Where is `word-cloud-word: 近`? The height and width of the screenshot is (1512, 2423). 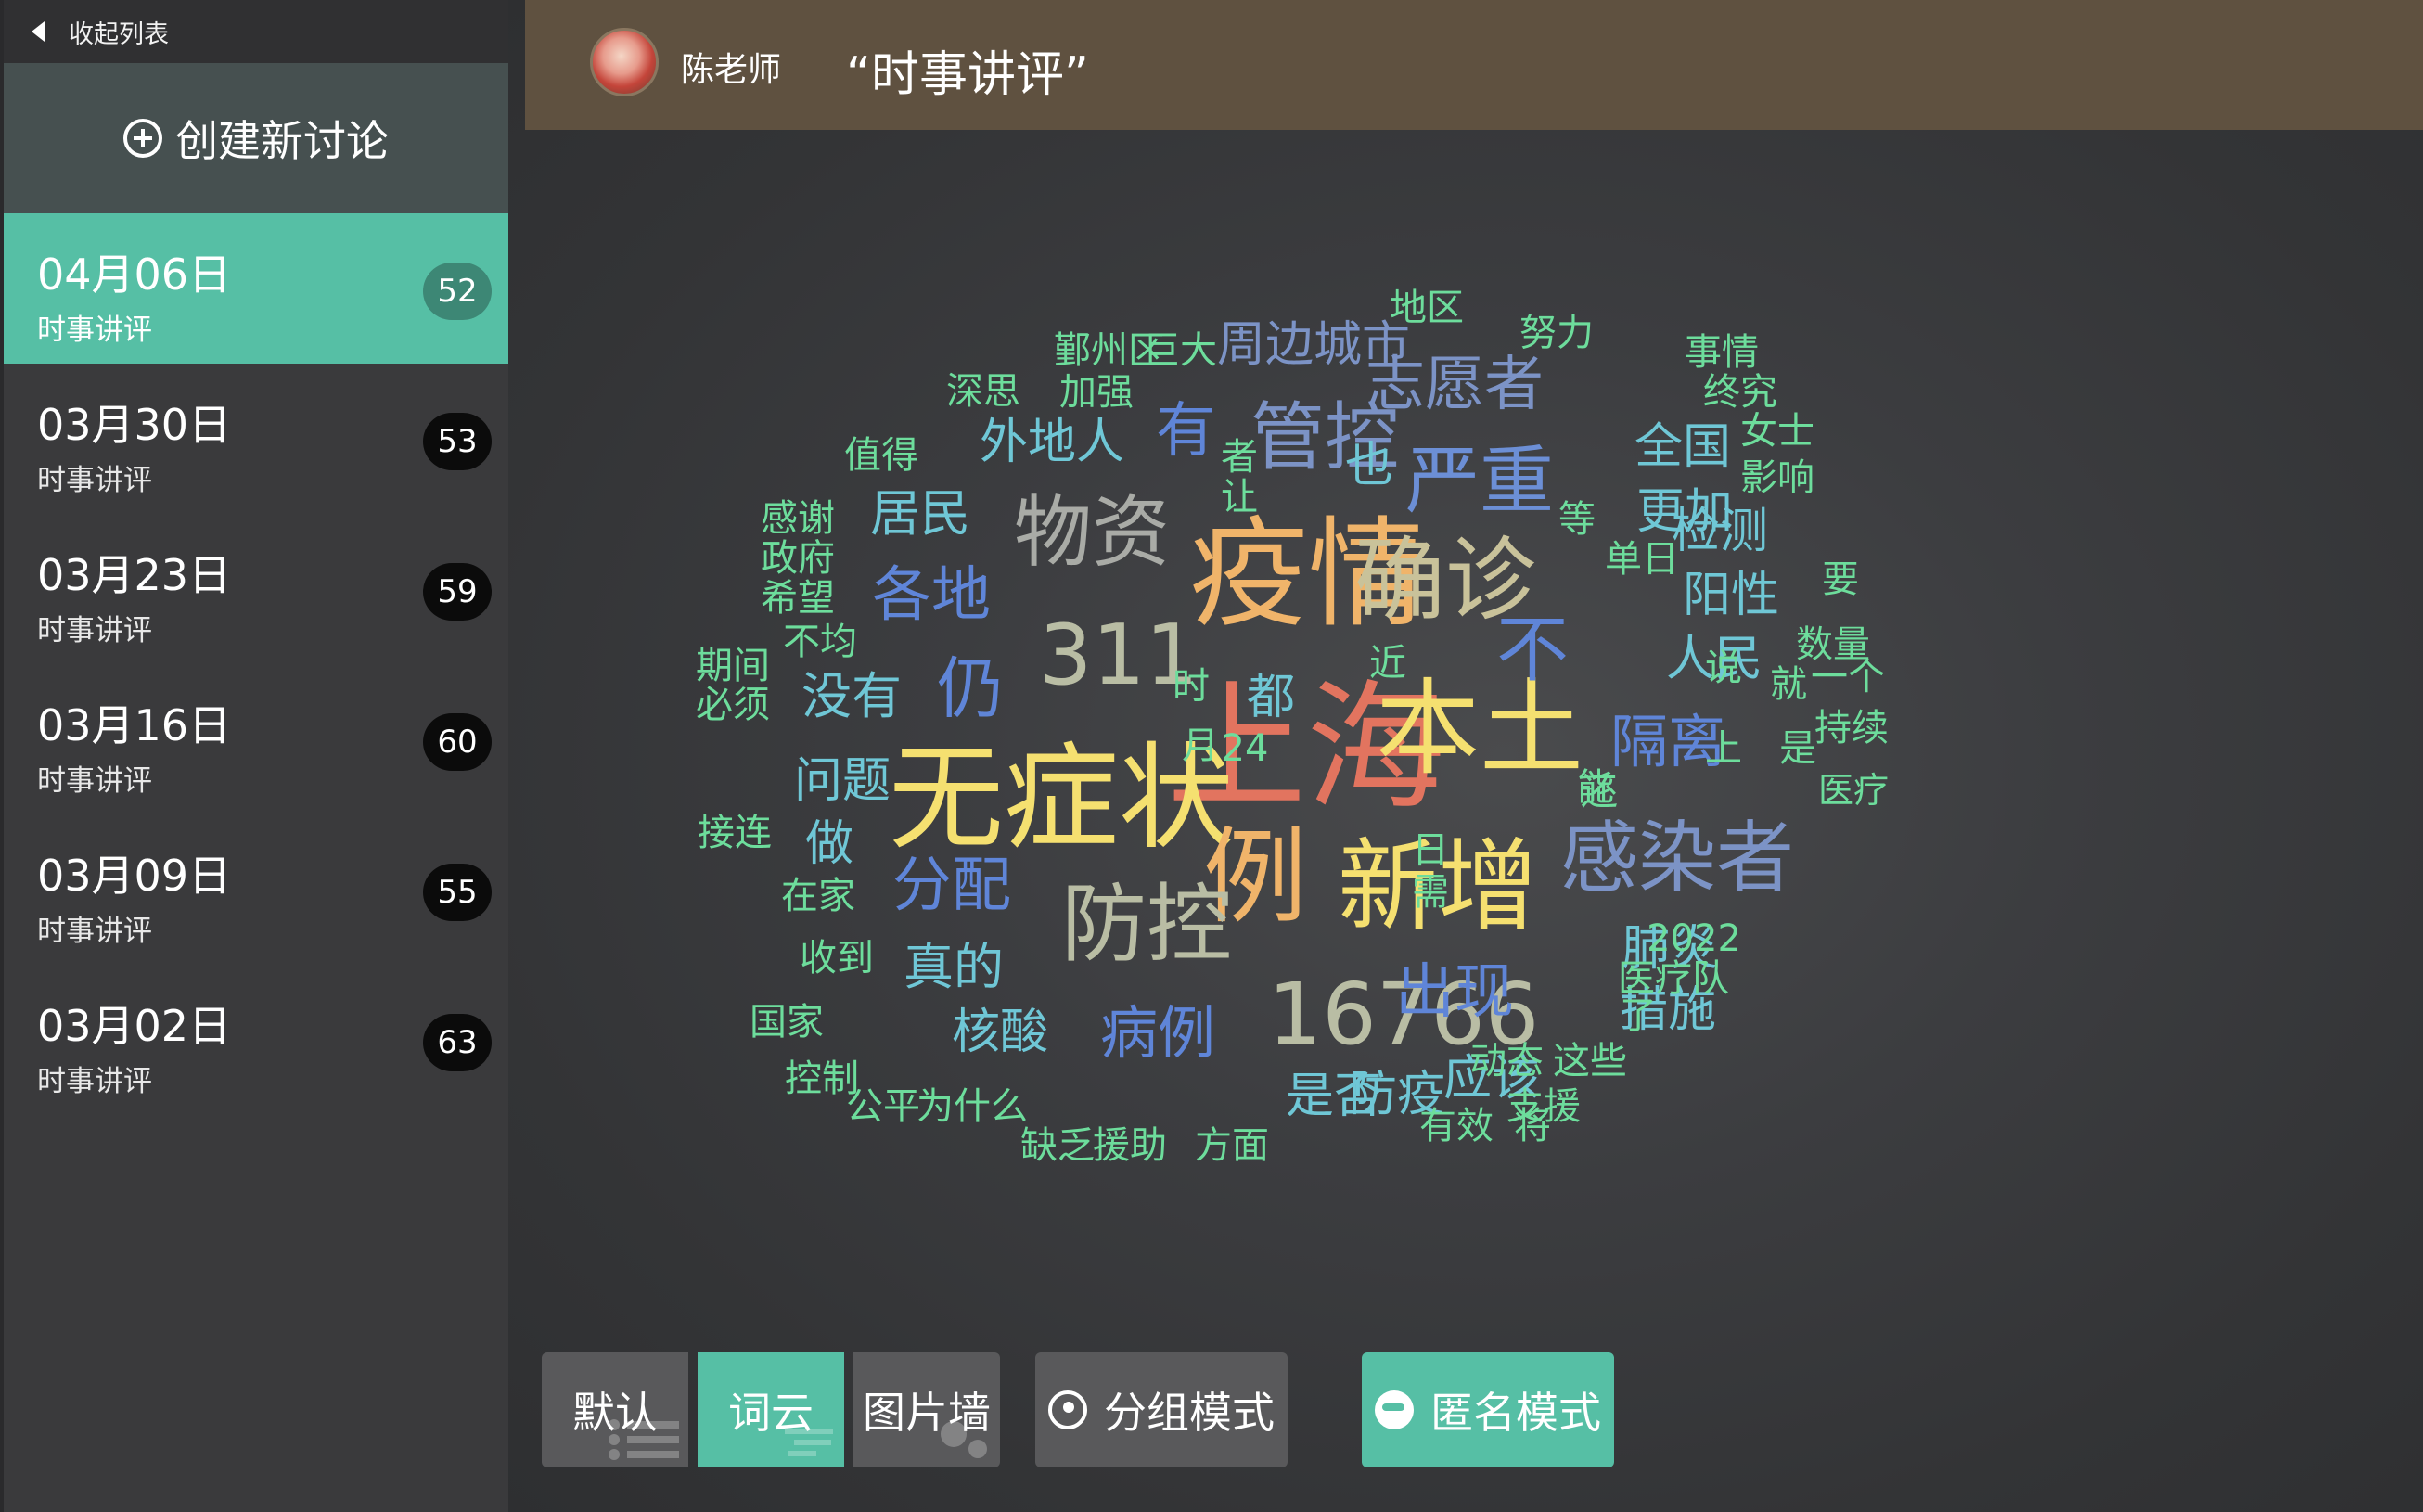 word-cloud-word: 近 is located at coordinates (1387, 664).